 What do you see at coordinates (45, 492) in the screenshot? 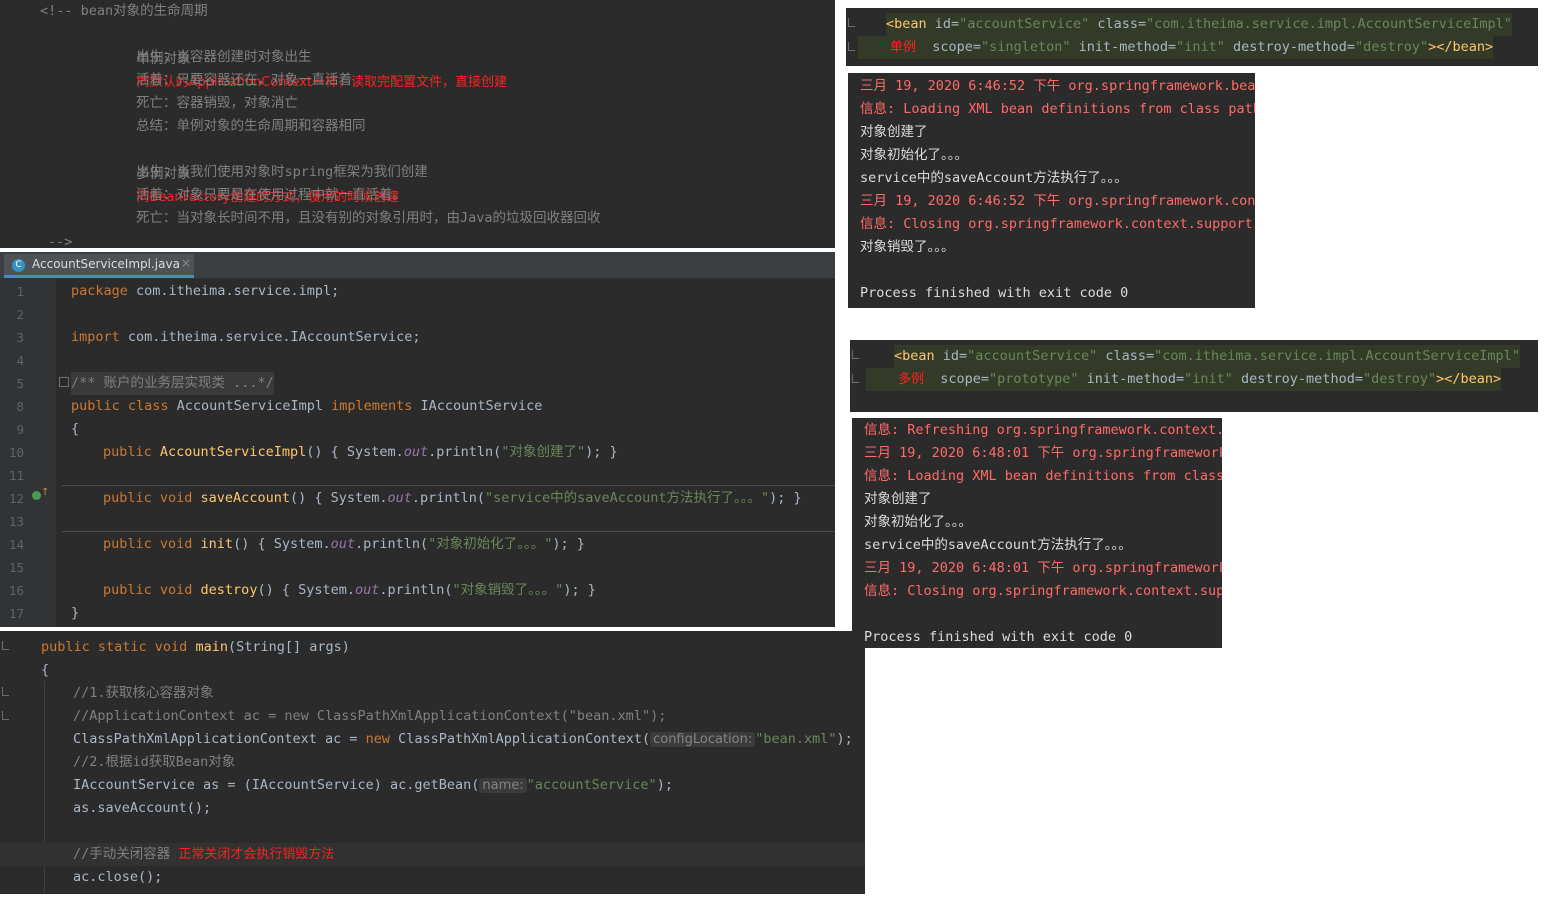
I see `override-arrow-icon: ↑` at bounding box center [45, 492].